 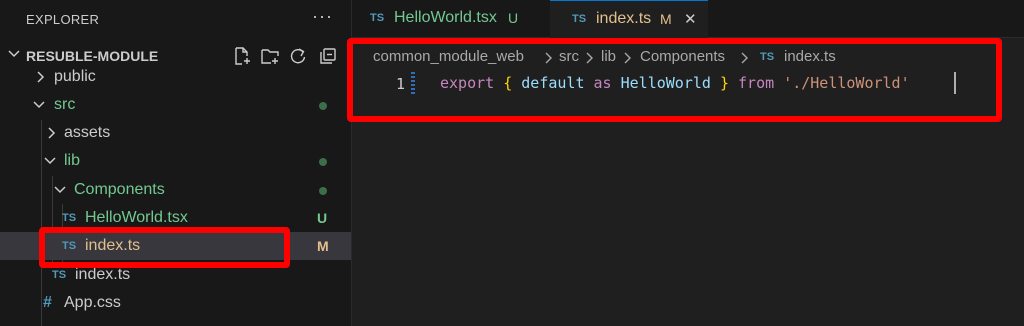 What do you see at coordinates (72, 160) in the screenshot?
I see `tree-item-label: lib` at bounding box center [72, 160].